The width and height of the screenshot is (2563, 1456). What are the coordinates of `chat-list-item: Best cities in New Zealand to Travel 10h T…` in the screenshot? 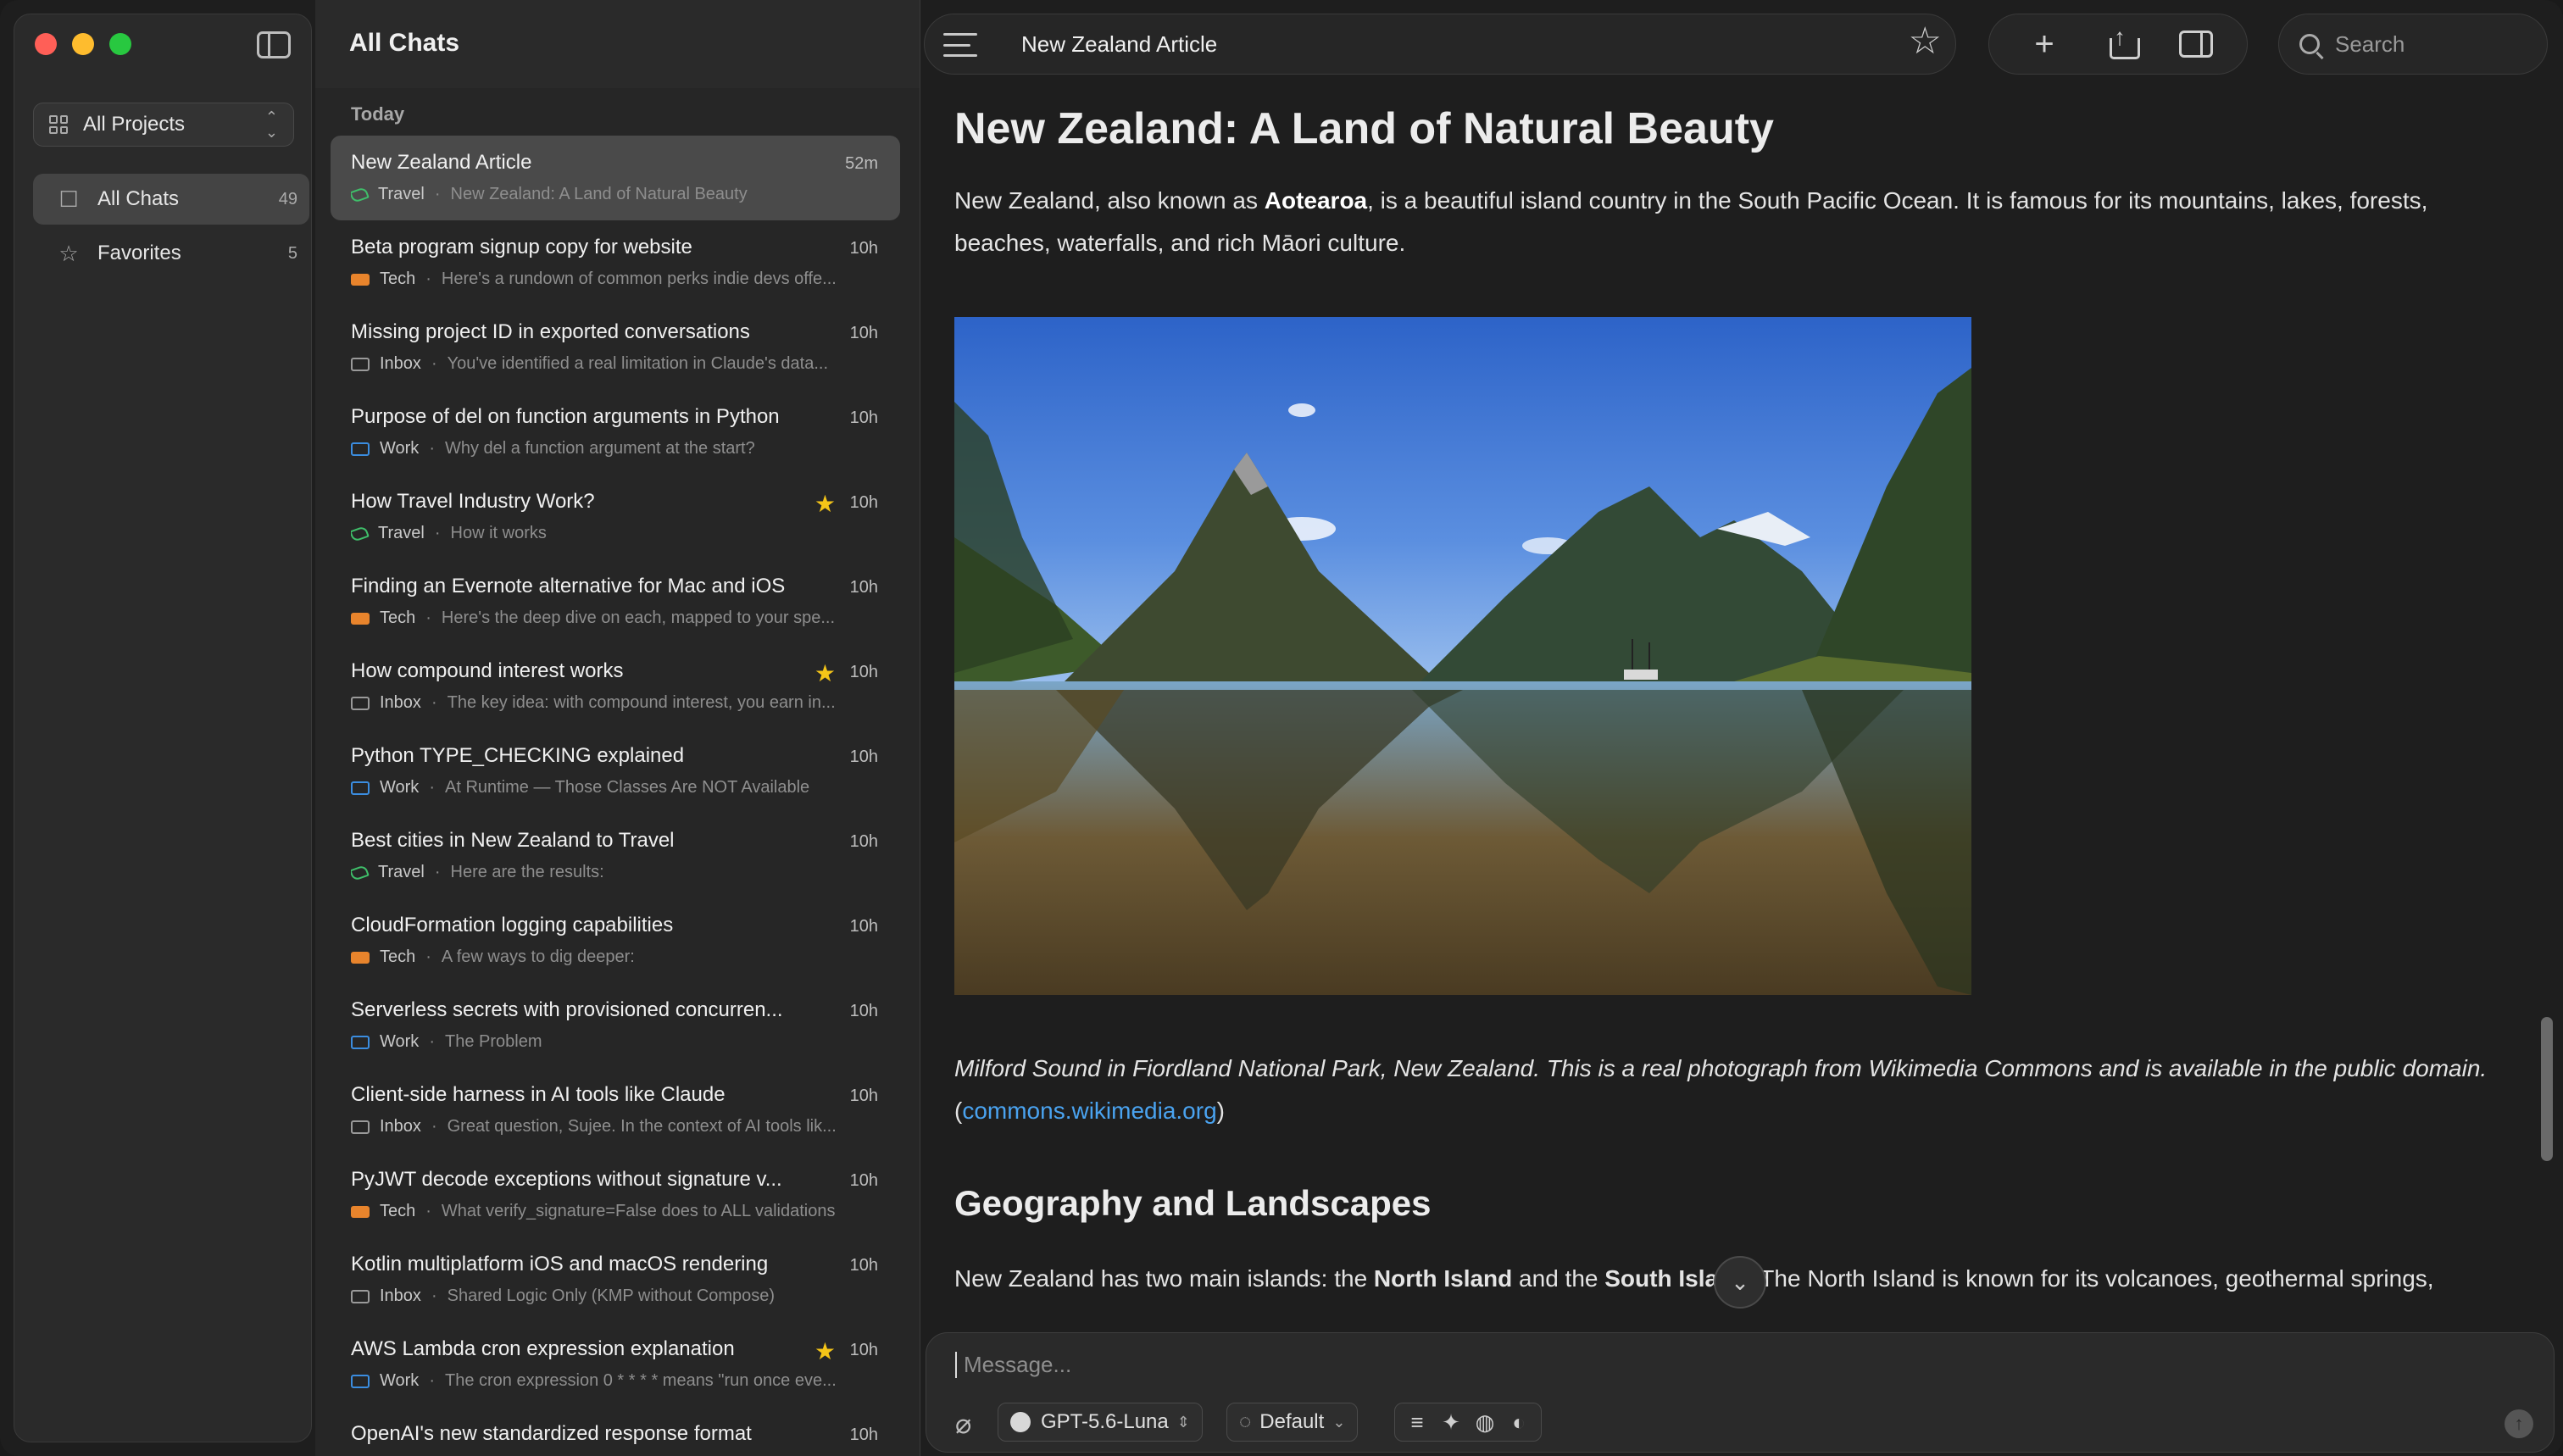 It's located at (615, 856).